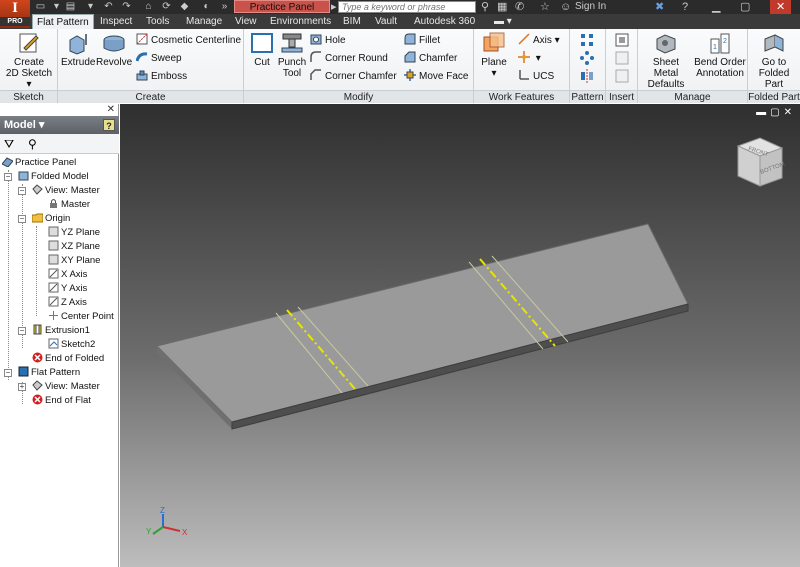 This screenshot has width=800, height=567. Describe the element at coordinates (68, 359) in the screenshot. I see `tree-end-of-folded: End of Folded` at that location.